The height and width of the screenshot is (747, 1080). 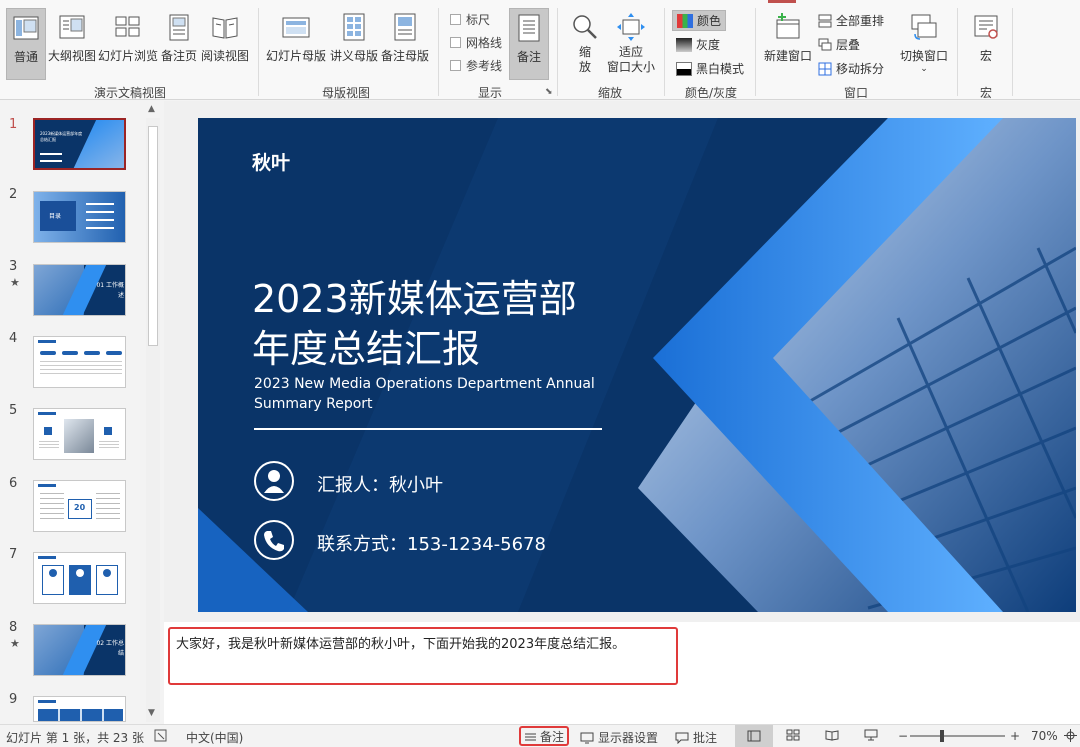 What do you see at coordinates (79, 290) in the screenshot?
I see `slide-thumbnail-3: 01 工作概述` at bounding box center [79, 290].